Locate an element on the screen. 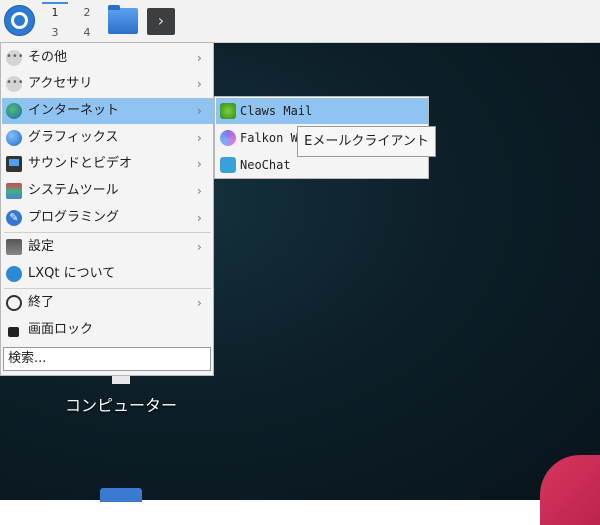  menu-item-shutdown: 終了 › is located at coordinates (107, 303).